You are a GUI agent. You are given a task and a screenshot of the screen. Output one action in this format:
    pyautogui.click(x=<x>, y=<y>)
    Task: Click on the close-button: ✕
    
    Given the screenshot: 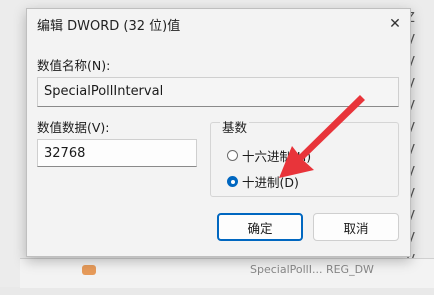 What is the action you would take?
    pyautogui.click(x=395, y=24)
    